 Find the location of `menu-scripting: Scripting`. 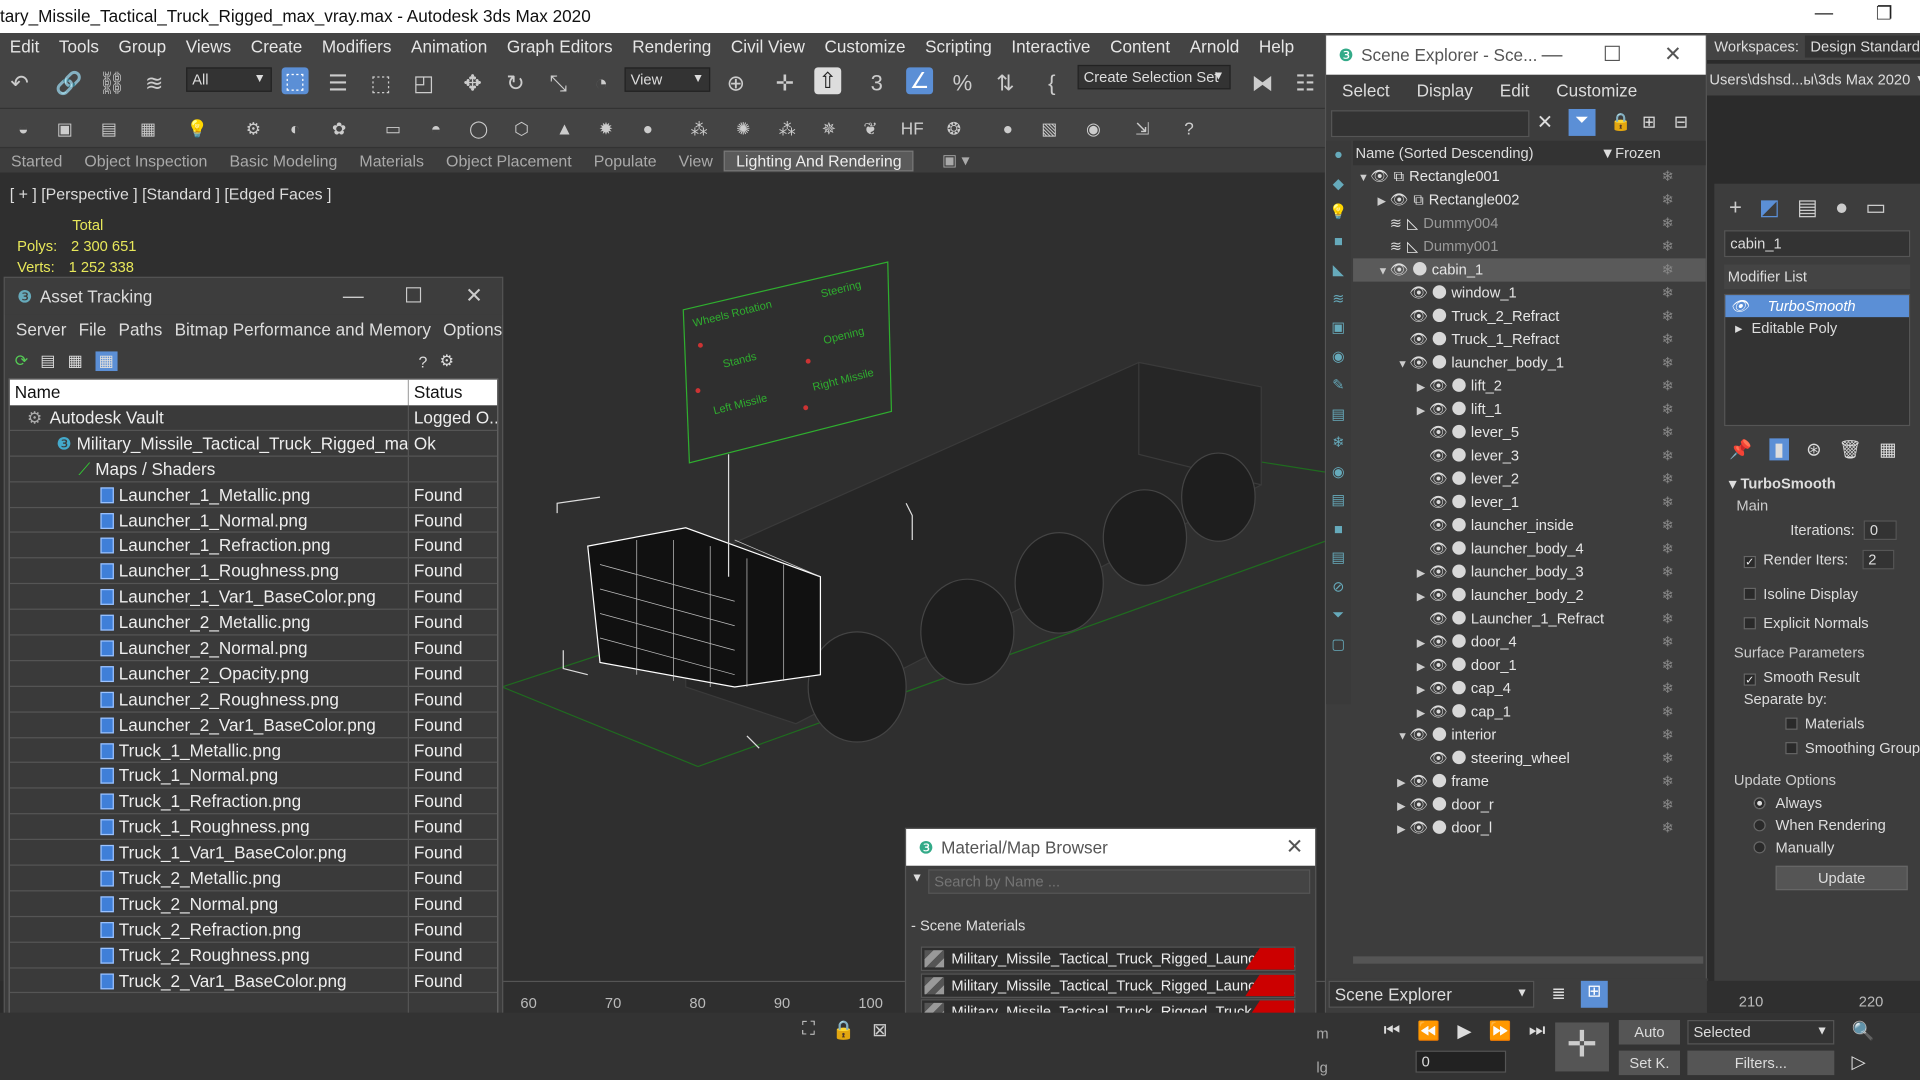

menu-scripting: Scripting is located at coordinates (958, 47).